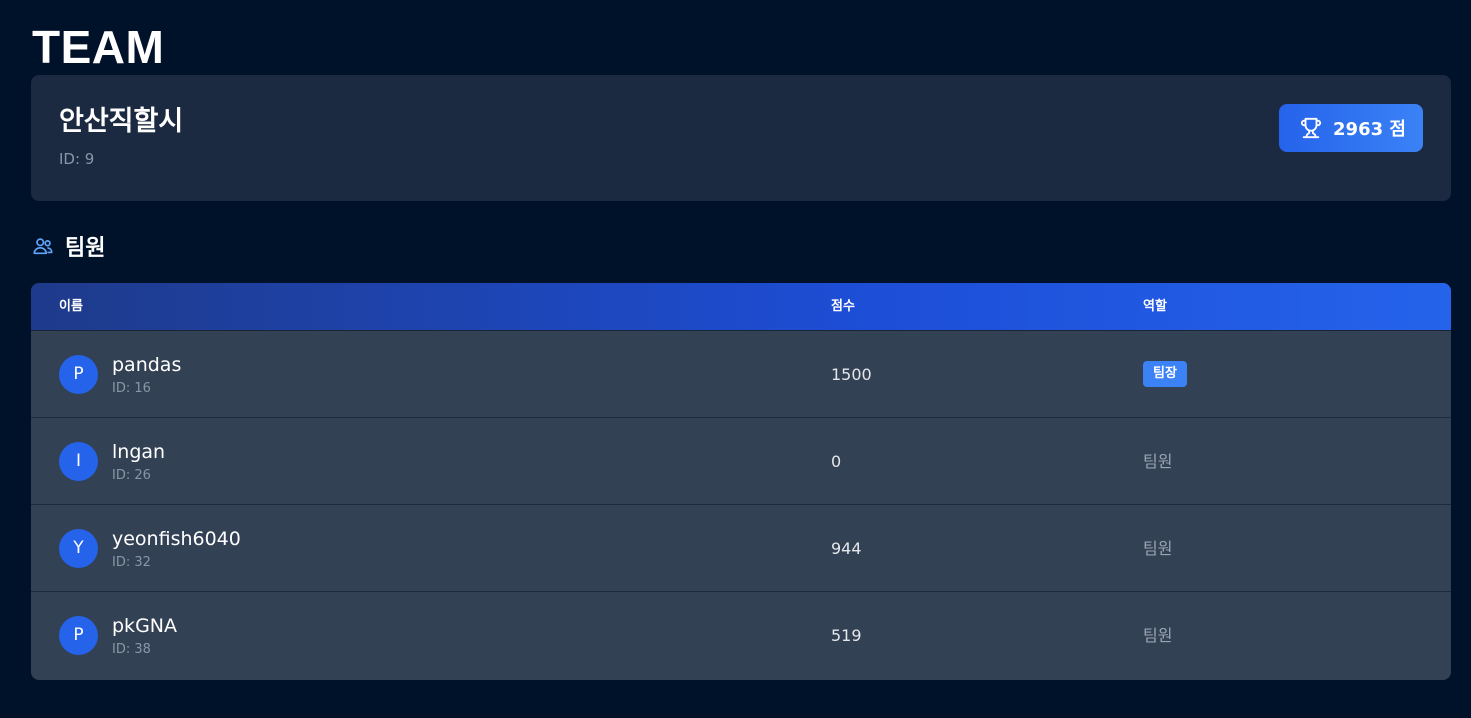 The width and height of the screenshot is (1471, 718). I want to click on member-score: 519, so click(846, 635).